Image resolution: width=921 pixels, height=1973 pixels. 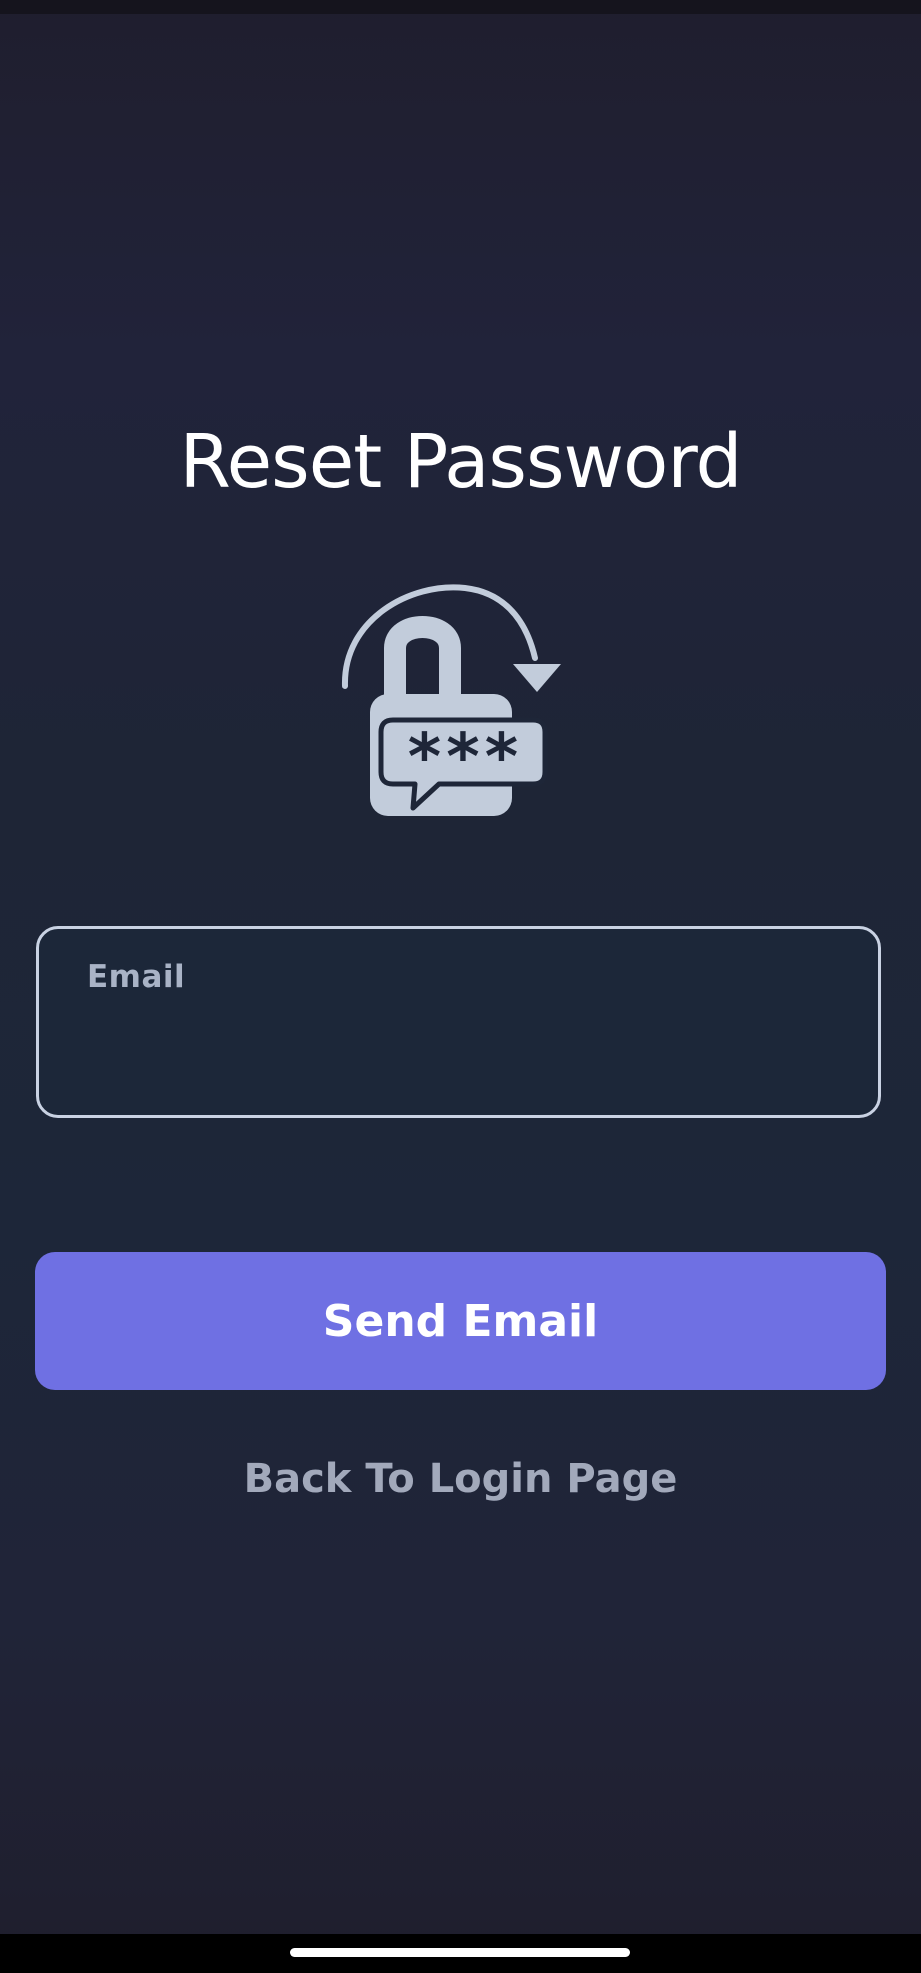 What do you see at coordinates (460, 1321) in the screenshot?
I see `send-email-button: Send Email` at bounding box center [460, 1321].